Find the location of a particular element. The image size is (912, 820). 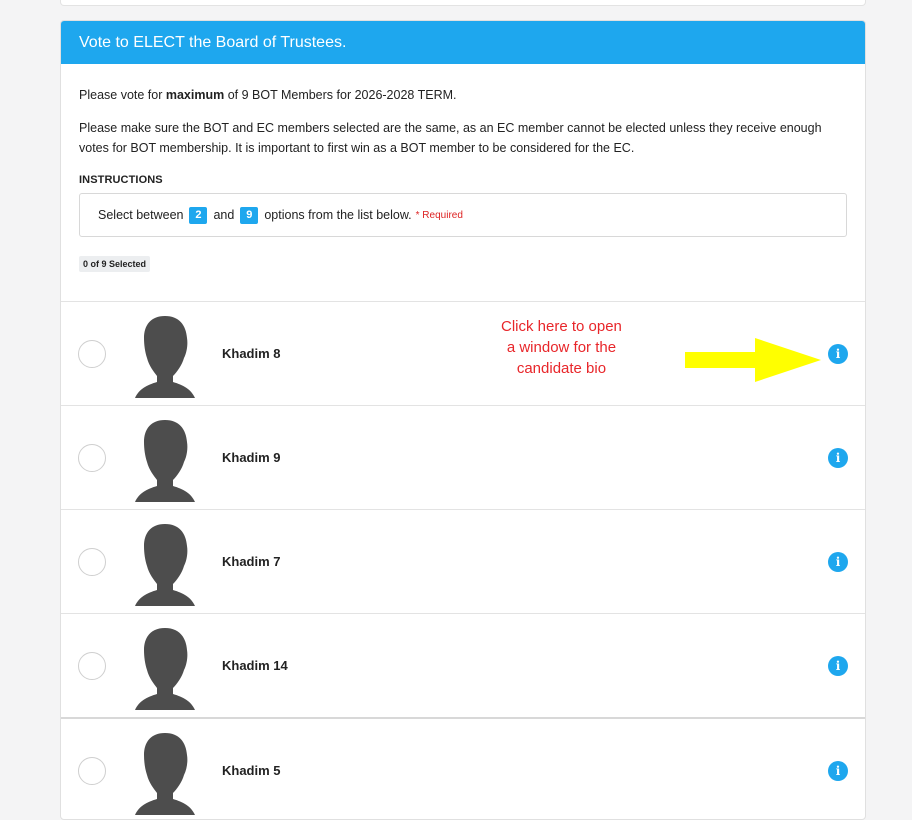

candidate-row: Khadim 9 i is located at coordinates (463, 457).